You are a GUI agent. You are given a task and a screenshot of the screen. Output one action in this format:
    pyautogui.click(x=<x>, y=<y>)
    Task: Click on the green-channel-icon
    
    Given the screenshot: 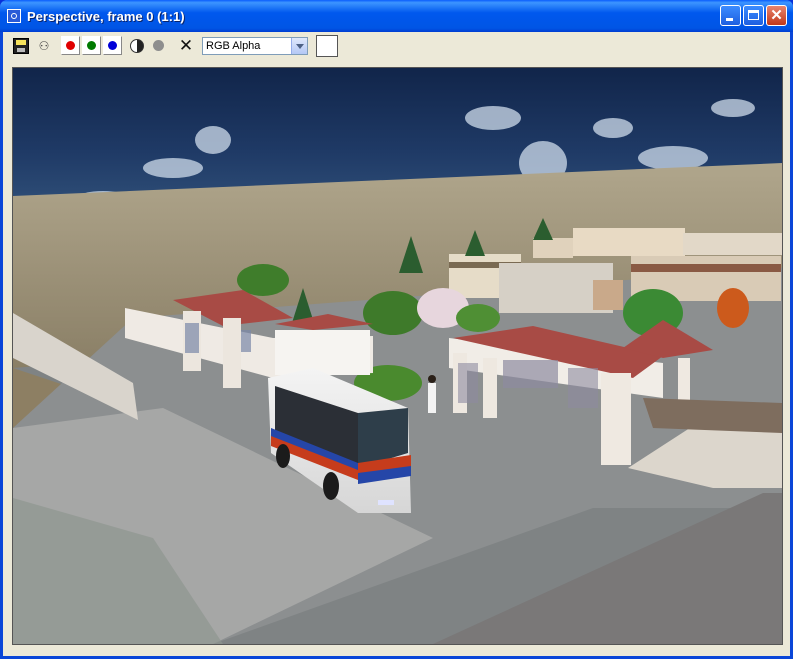 What is the action you would take?
    pyautogui.click(x=91, y=45)
    